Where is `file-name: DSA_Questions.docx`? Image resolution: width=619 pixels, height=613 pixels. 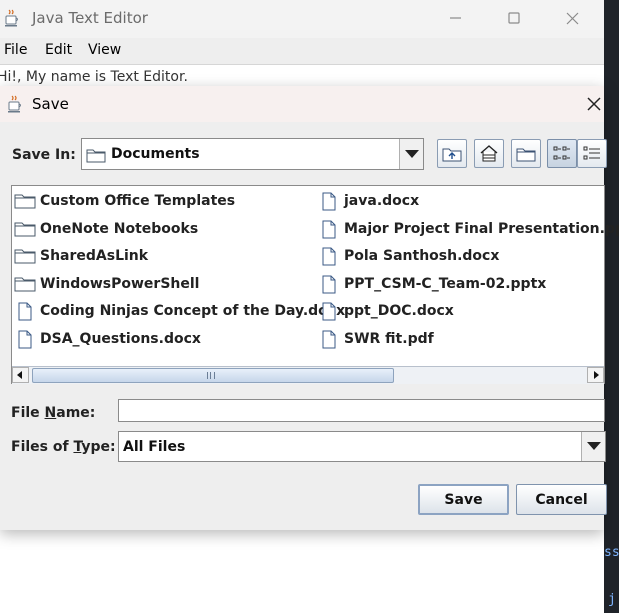
file-name: DSA_Questions.docx is located at coordinates (120, 339).